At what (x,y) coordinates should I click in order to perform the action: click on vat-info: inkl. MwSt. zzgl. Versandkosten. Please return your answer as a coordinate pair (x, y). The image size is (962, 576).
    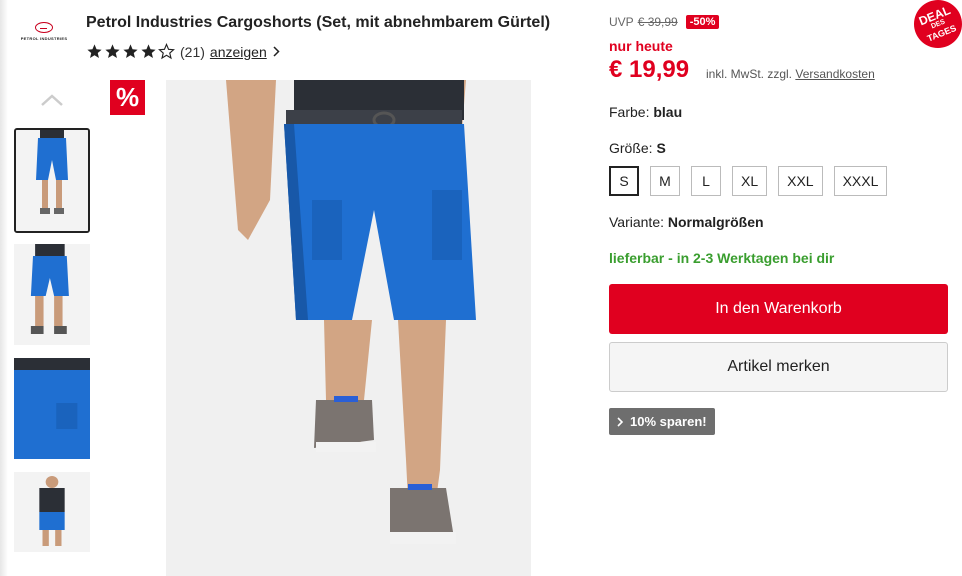
    Looking at the image, I should click on (790, 74).